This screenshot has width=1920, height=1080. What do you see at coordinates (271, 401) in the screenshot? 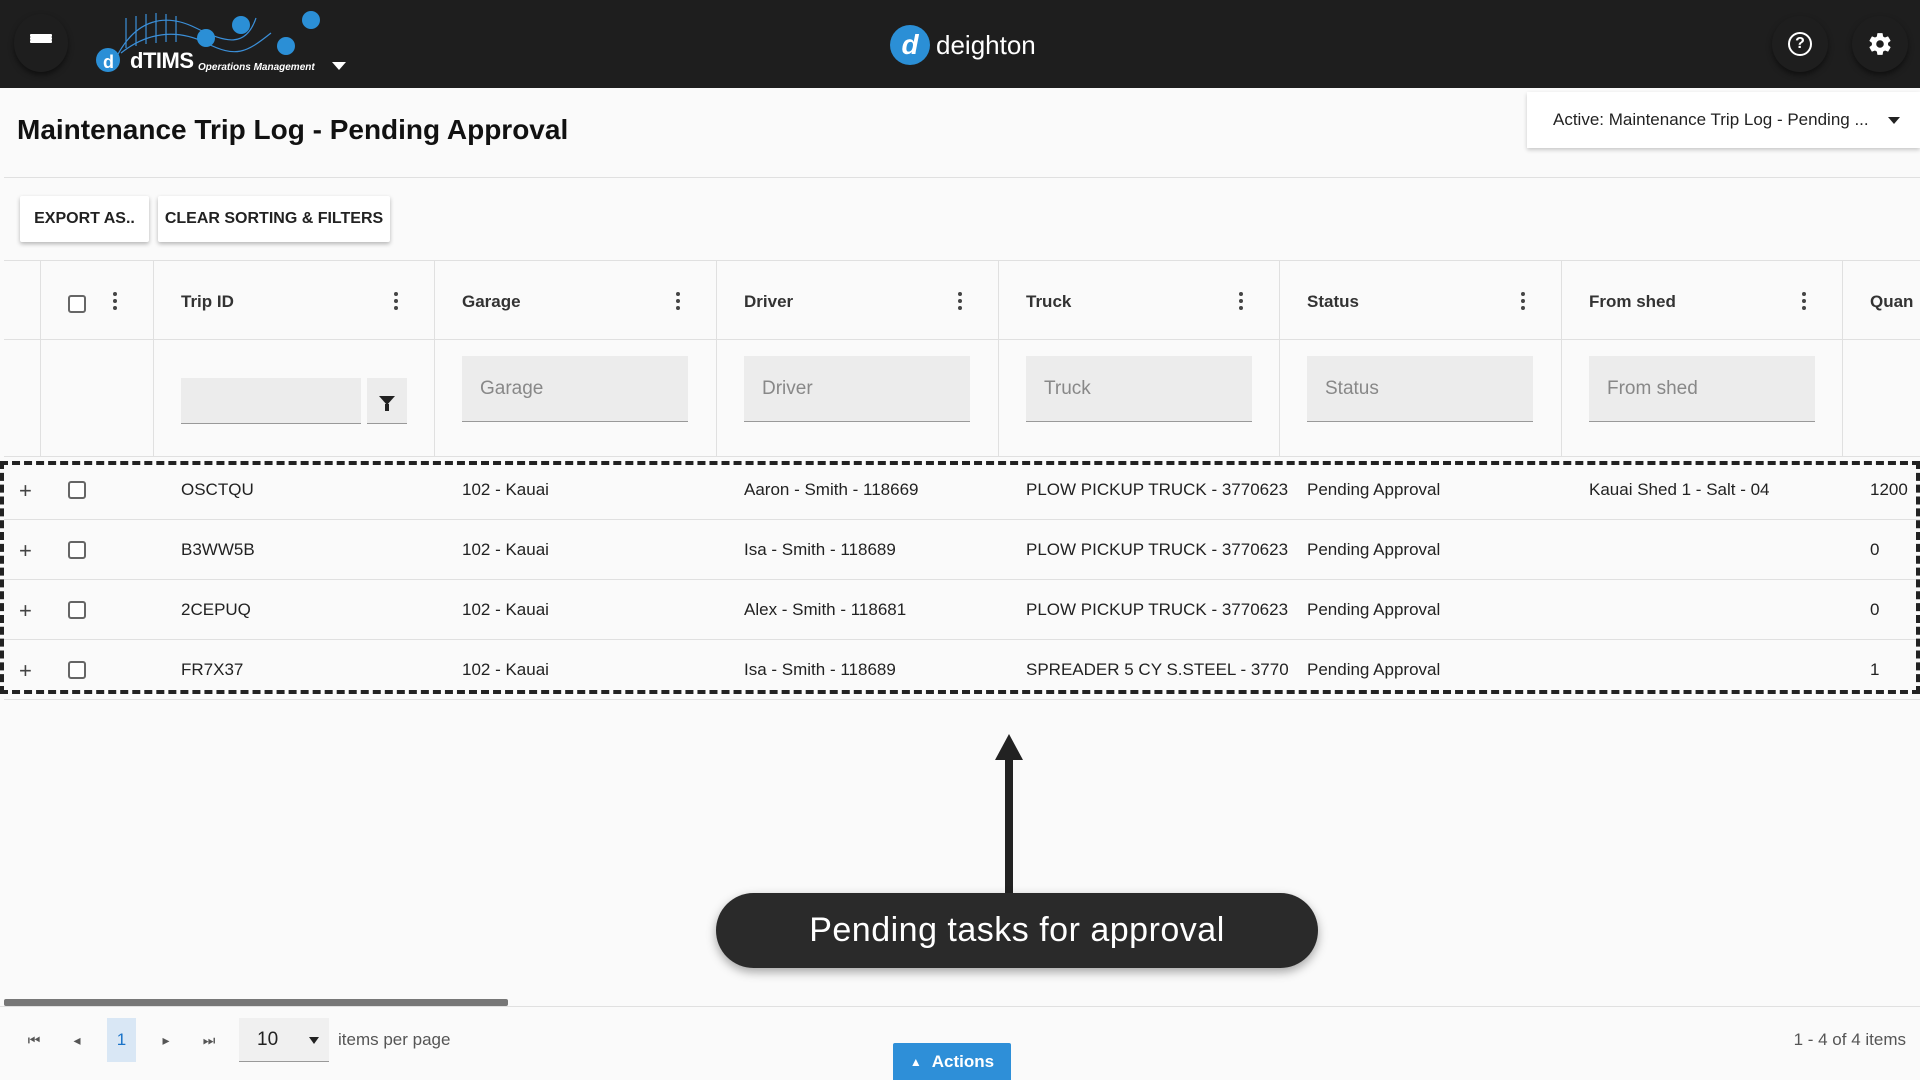
I see `trip-id-filter-input` at bounding box center [271, 401].